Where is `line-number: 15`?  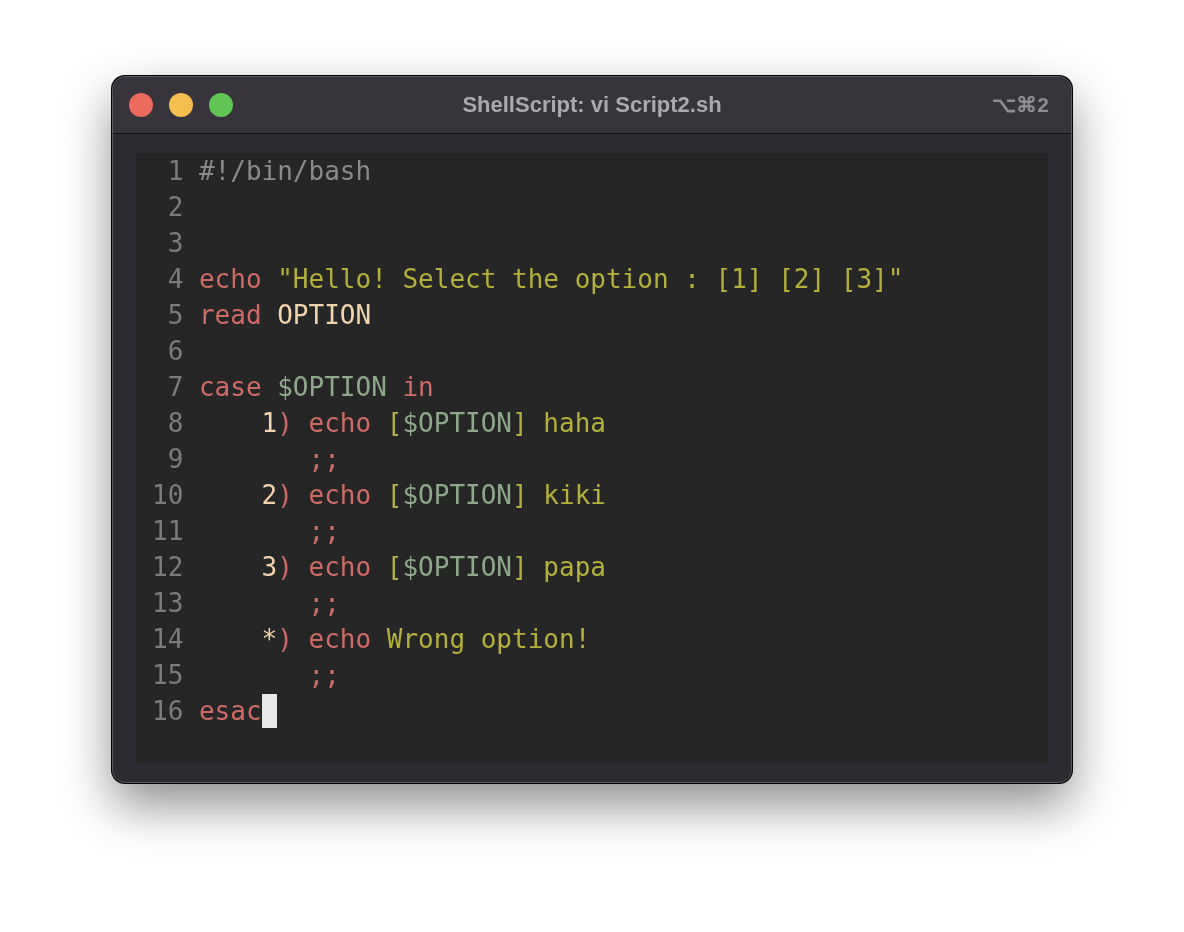
line-number: 15 is located at coordinates (168, 675).